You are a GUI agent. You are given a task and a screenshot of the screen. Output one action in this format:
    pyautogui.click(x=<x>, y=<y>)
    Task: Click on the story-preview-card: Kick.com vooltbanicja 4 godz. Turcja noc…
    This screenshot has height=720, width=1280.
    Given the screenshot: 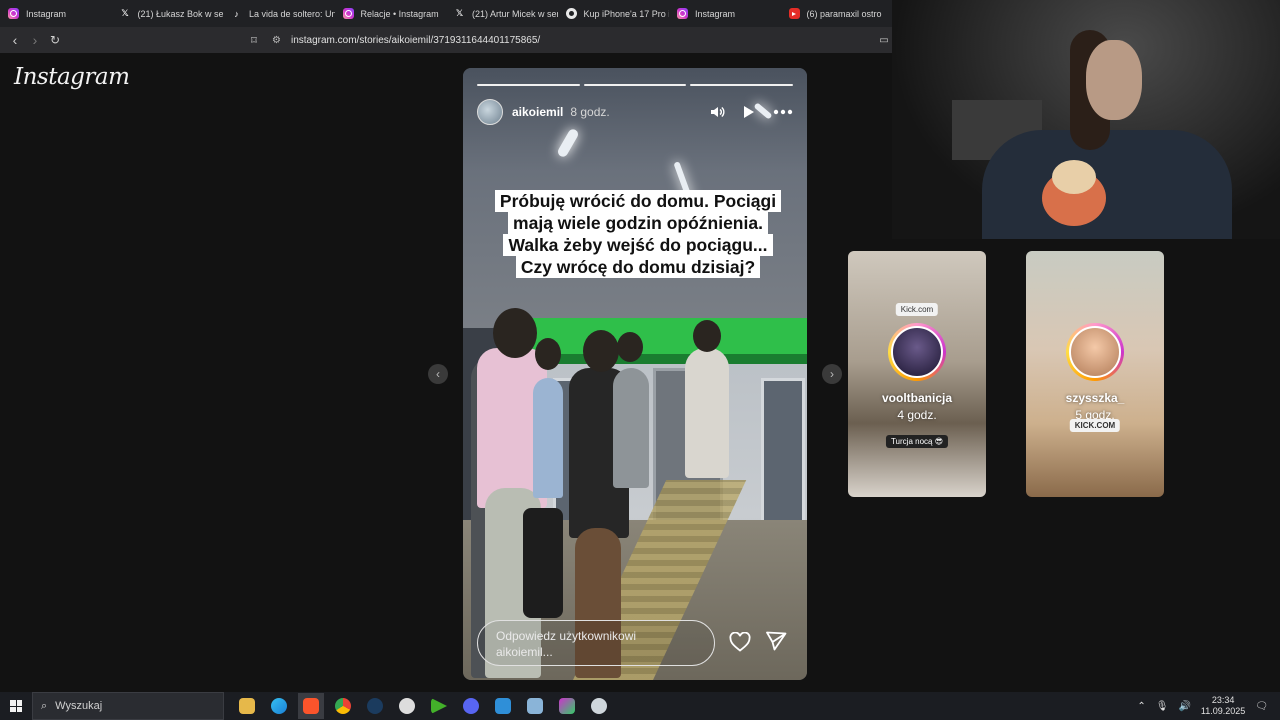 What is the action you would take?
    pyautogui.click(x=917, y=374)
    